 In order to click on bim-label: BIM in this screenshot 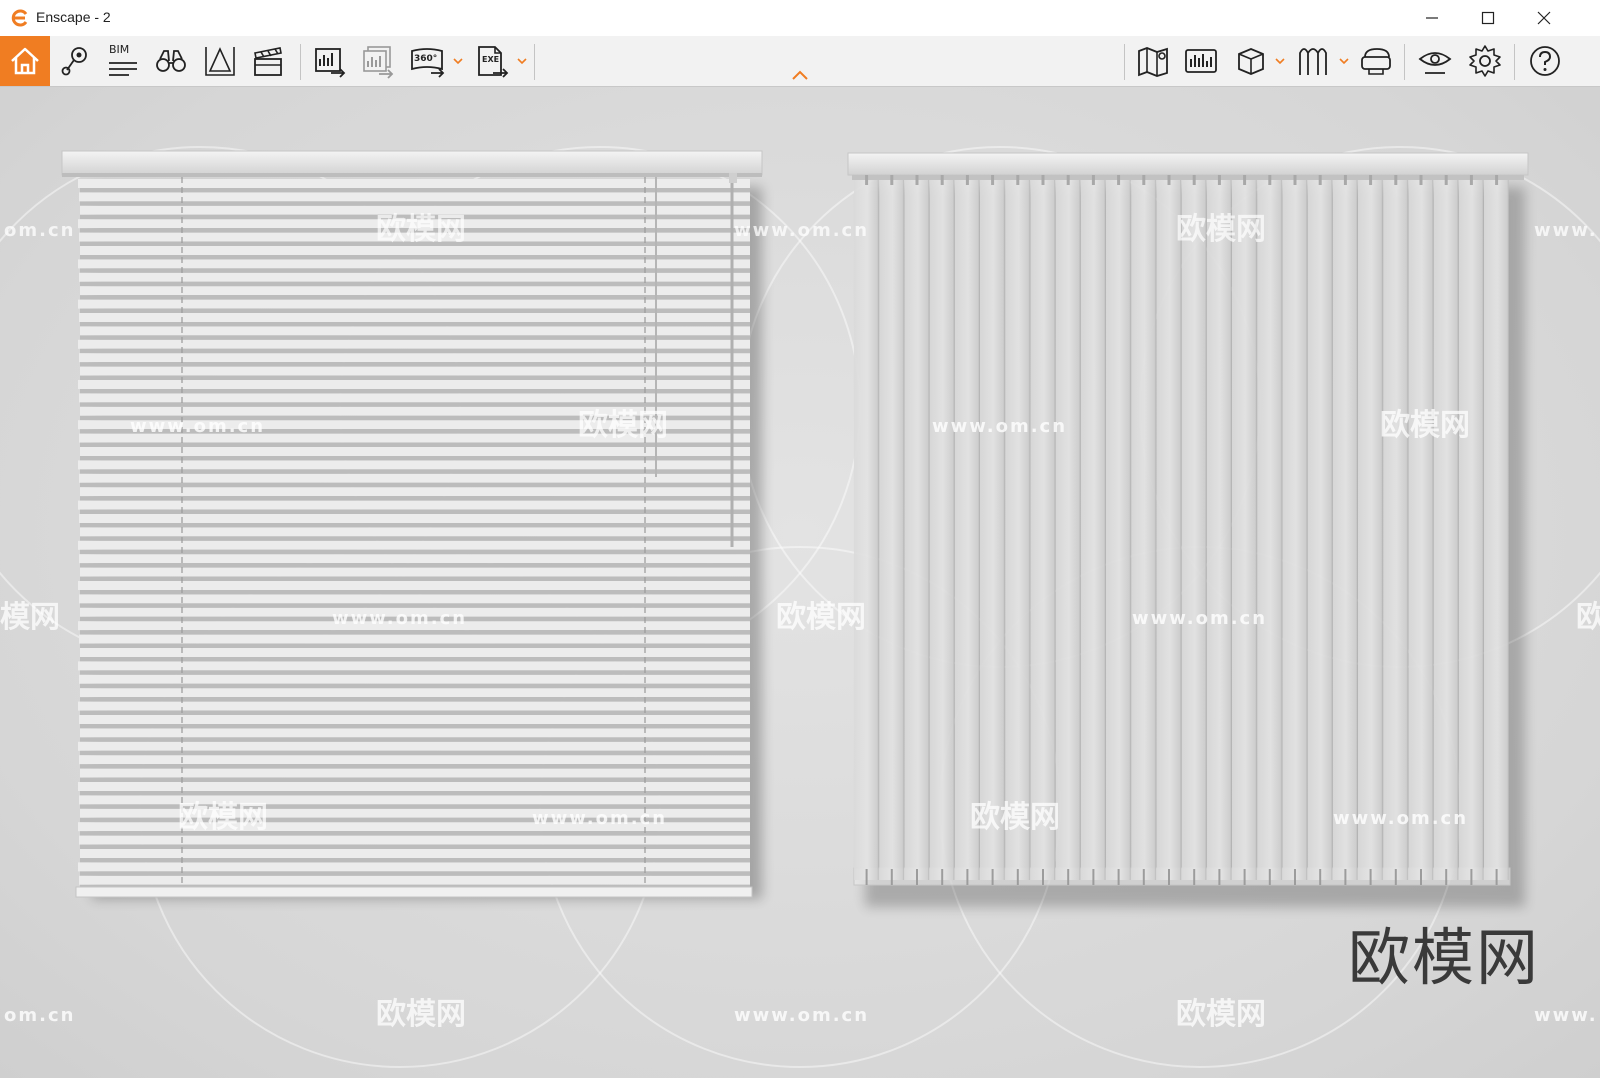, I will do `click(119, 49)`.